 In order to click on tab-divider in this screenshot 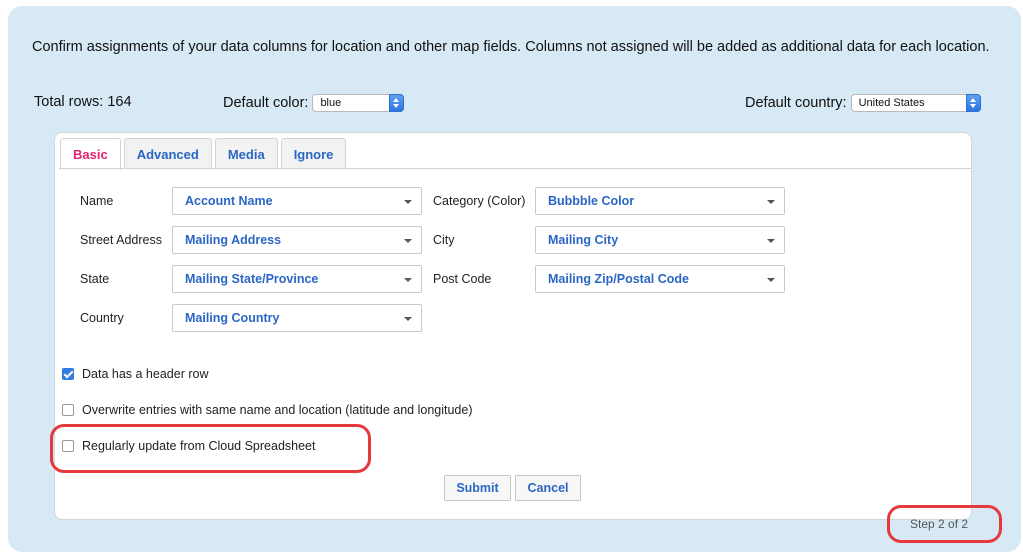, I will do `click(515, 168)`.